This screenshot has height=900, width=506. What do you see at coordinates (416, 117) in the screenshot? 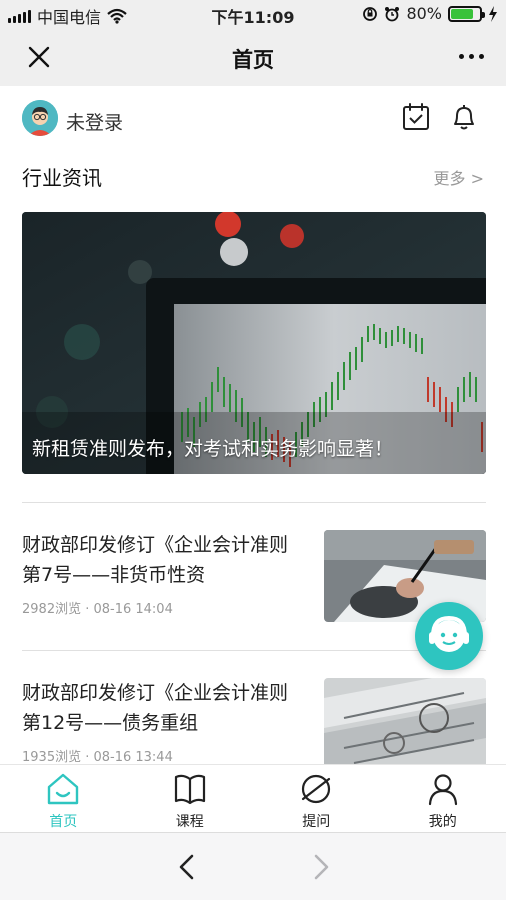
I see `calendar-check-icon` at bounding box center [416, 117].